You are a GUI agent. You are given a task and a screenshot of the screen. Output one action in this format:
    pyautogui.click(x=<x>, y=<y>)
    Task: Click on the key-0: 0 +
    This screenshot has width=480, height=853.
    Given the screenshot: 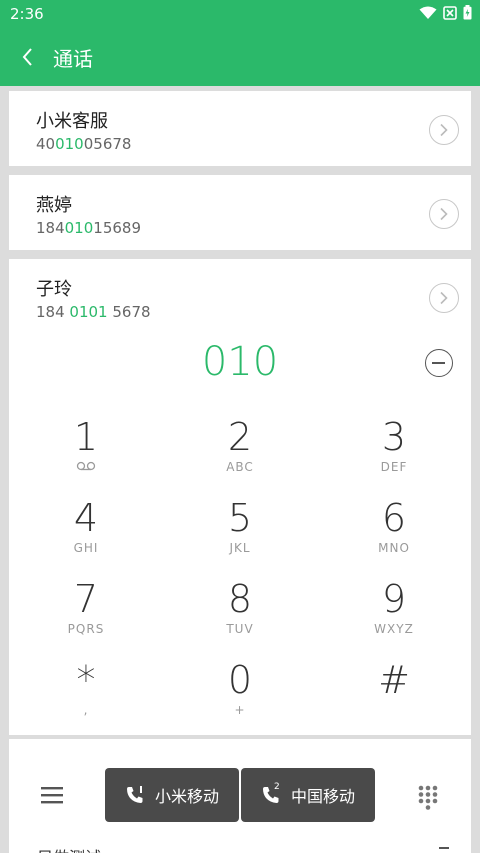 What is the action you would take?
    pyautogui.click(x=240, y=698)
    